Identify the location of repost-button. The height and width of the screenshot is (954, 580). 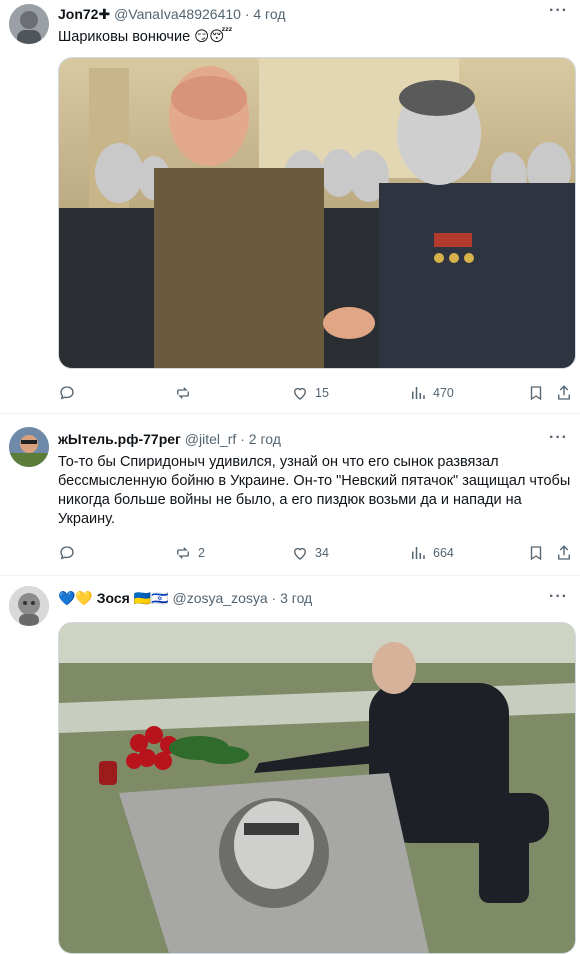
(186, 393).